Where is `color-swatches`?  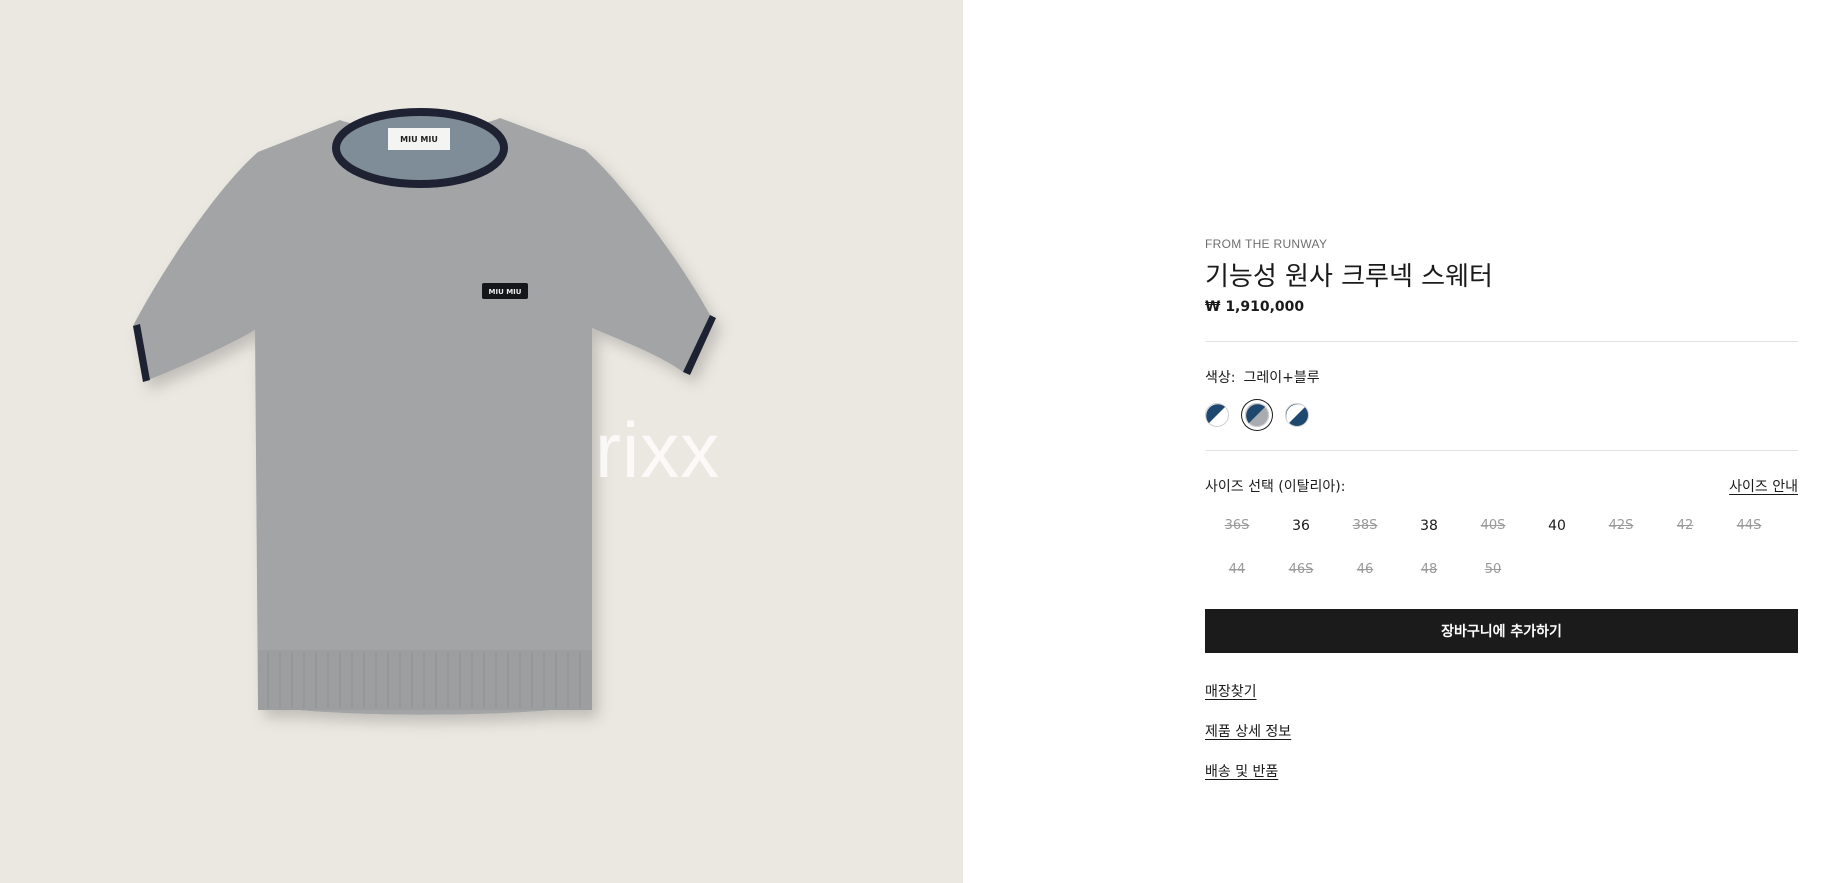
color-swatches is located at coordinates (1265, 415).